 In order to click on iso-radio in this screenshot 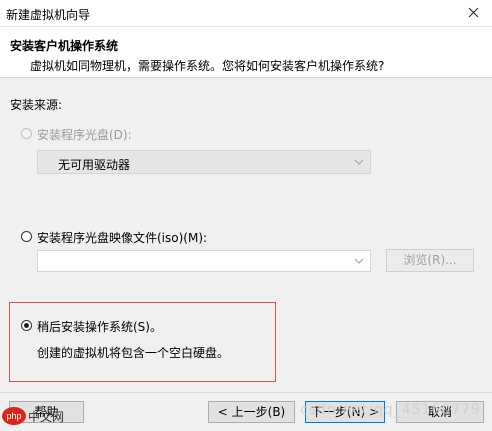, I will do `click(26, 236)`.